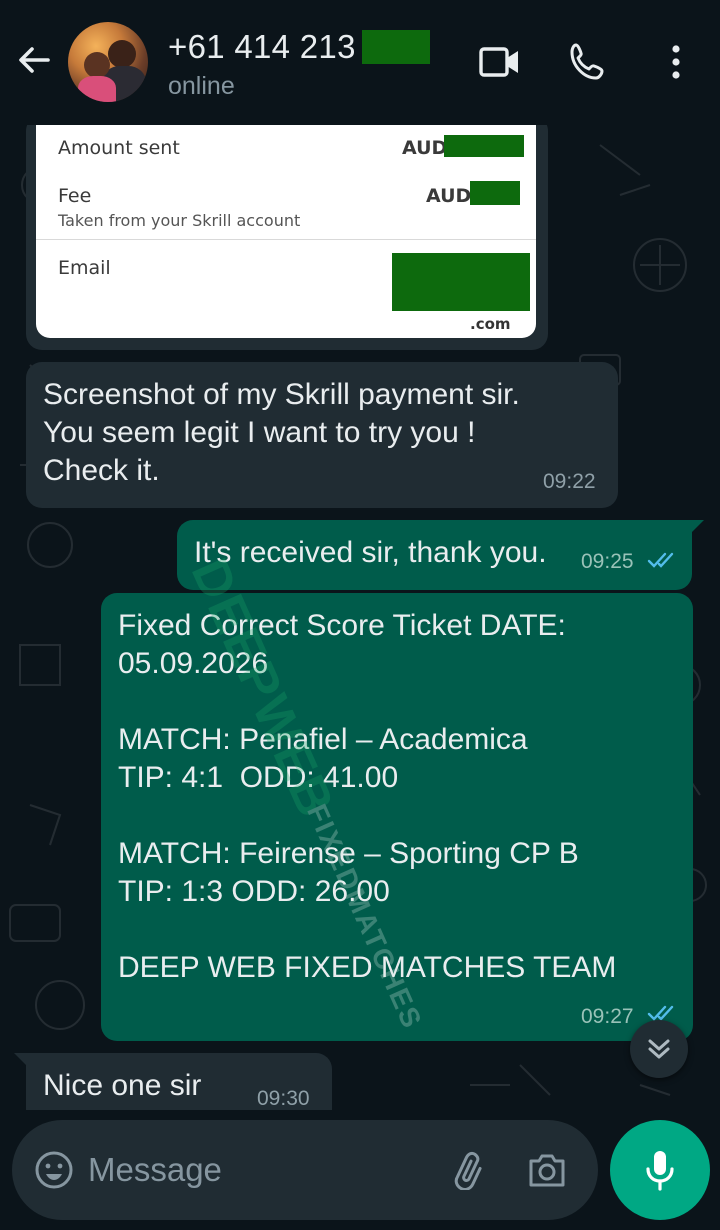 The width and height of the screenshot is (720, 1230). What do you see at coordinates (607, 1016) in the screenshot?
I see `message-time: 09:27` at bounding box center [607, 1016].